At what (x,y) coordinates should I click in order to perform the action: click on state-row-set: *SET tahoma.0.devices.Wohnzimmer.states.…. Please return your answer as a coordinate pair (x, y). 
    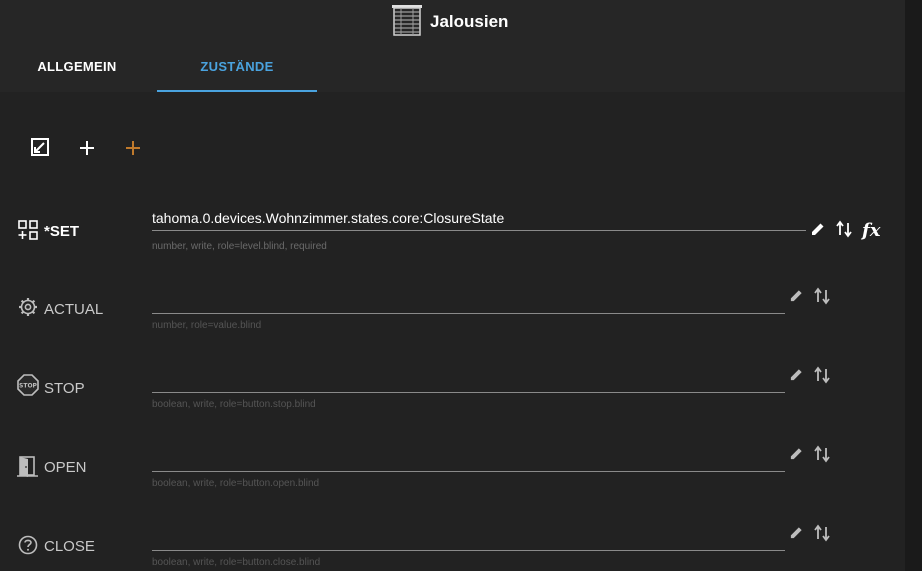
    Looking at the image, I should click on (452, 240).